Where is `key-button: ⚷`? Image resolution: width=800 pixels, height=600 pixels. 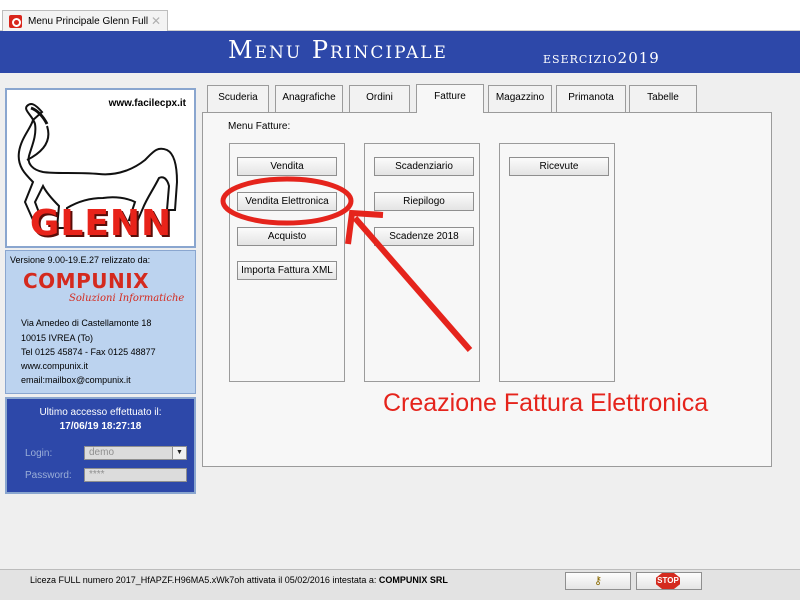 key-button: ⚷ is located at coordinates (598, 581).